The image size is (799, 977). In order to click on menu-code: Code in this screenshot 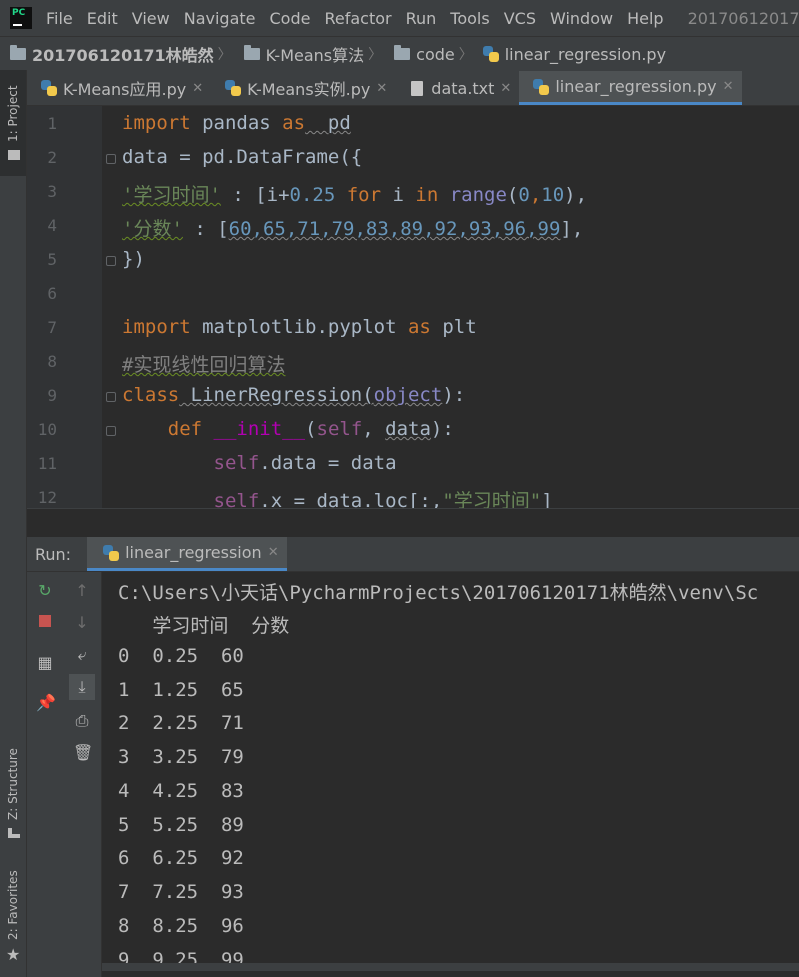, I will do `click(290, 18)`.